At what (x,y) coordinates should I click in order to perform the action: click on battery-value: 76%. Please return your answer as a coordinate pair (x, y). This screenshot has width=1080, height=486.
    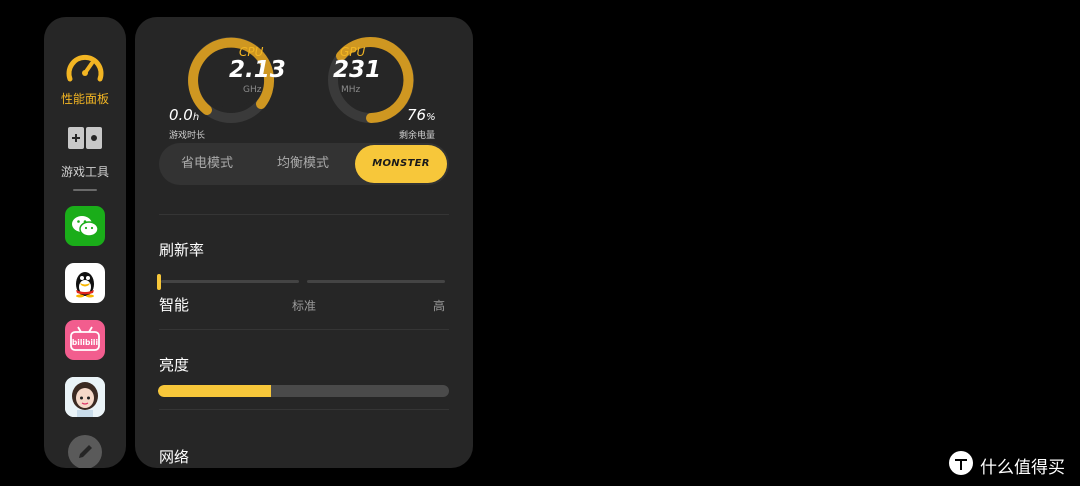
    Looking at the image, I should click on (421, 115).